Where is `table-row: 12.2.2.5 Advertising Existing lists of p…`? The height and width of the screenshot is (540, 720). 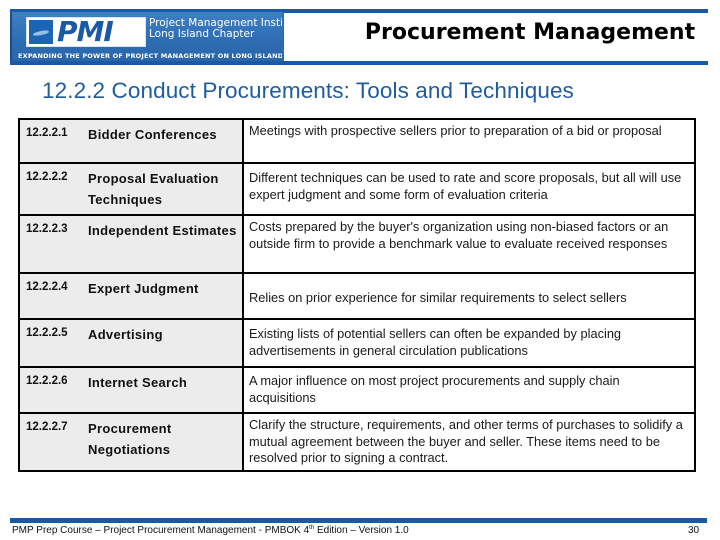
table-row: 12.2.2.5 Advertising Existing lists of p… is located at coordinates (357, 343).